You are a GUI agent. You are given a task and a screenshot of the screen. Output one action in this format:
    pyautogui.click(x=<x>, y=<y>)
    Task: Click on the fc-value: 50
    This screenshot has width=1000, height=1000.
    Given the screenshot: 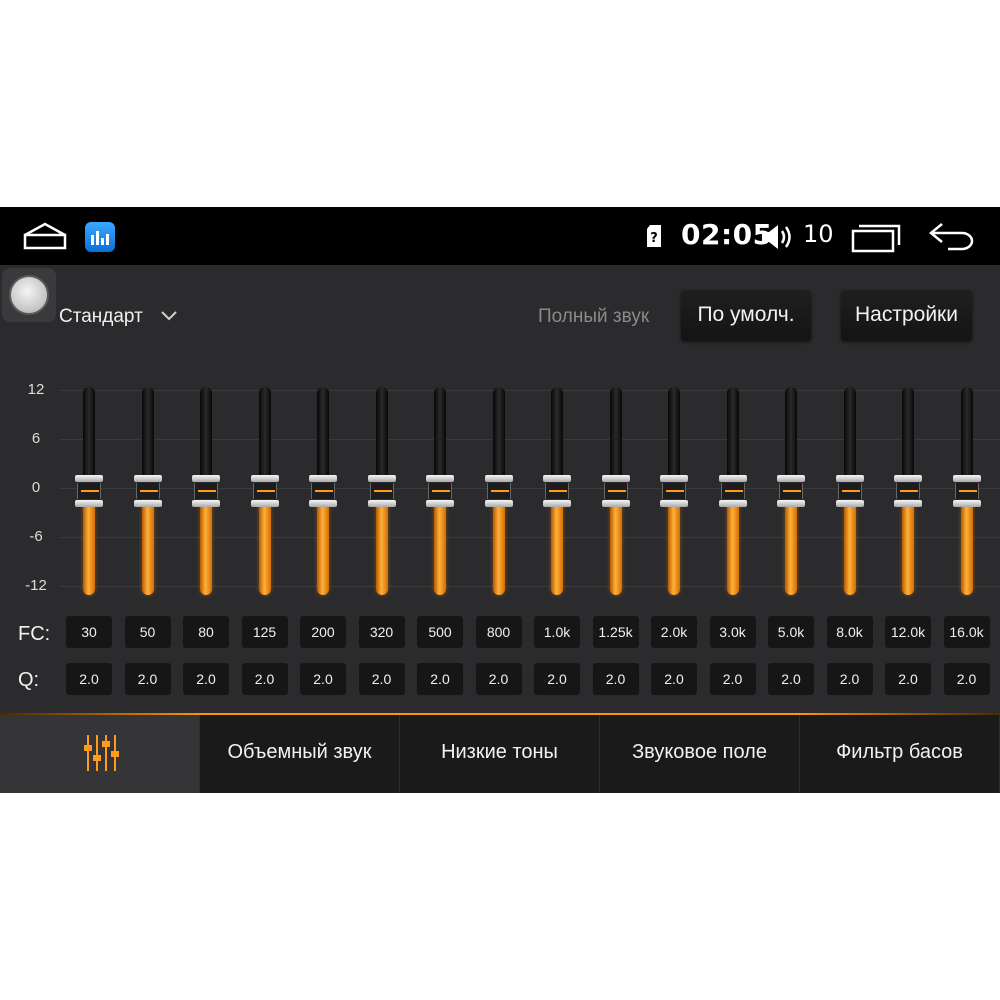 What is the action you would take?
    pyautogui.click(x=147, y=632)
    